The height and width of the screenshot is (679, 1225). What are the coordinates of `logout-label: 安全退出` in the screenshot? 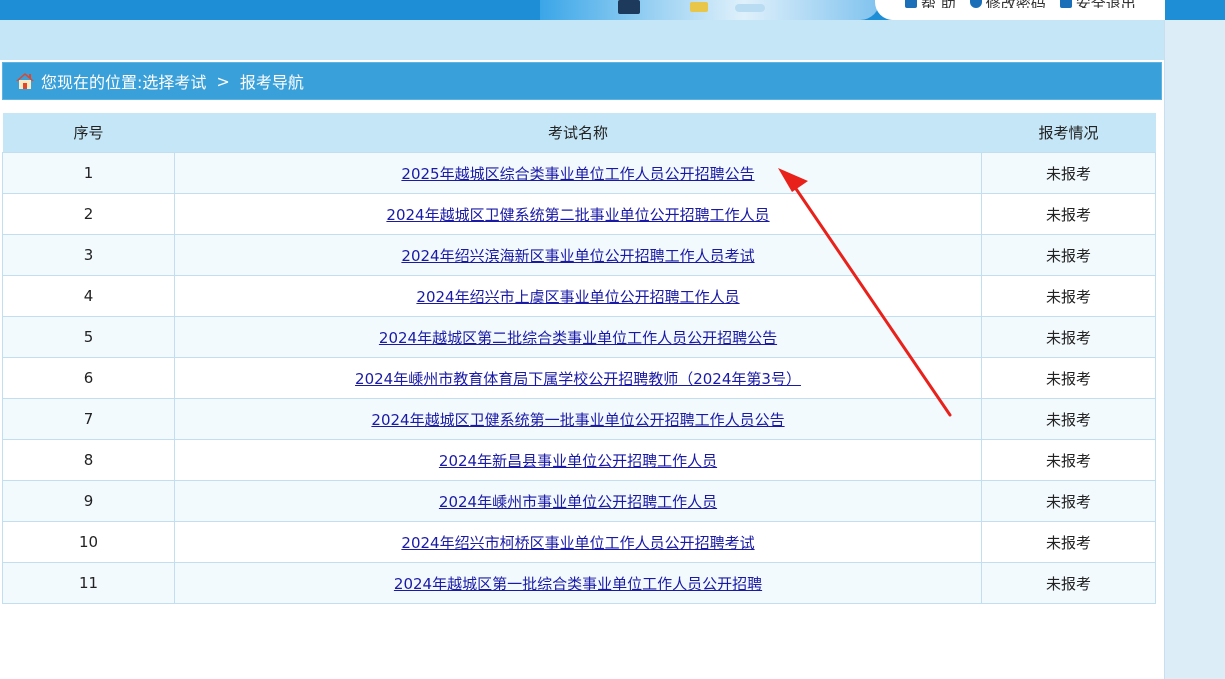 It's located at (1106, 4).